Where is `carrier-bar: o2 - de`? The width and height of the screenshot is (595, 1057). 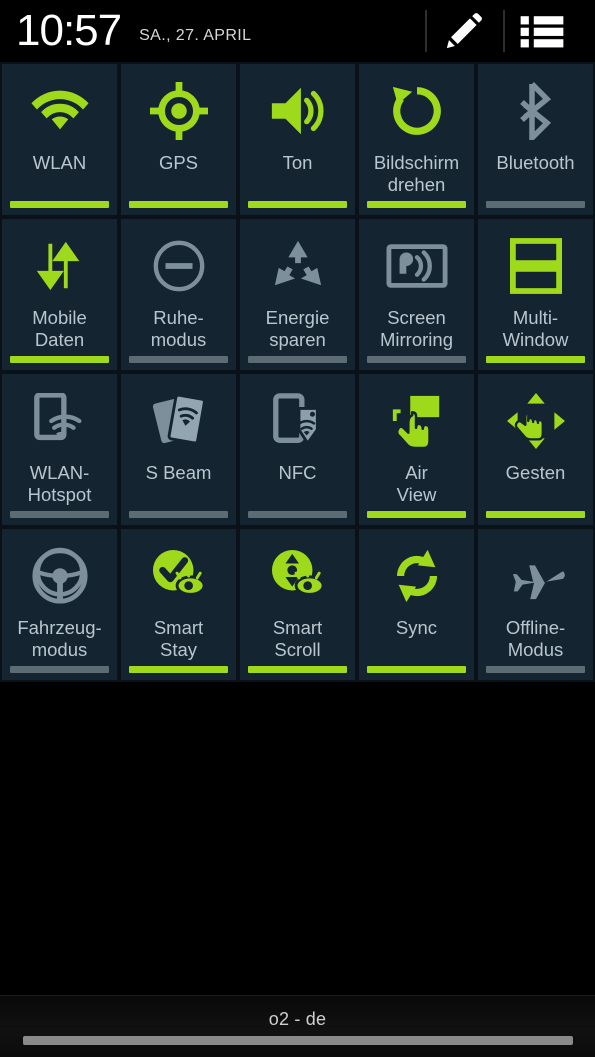 carrier-bar: o2 - de is located at coordinates (297, 1026).